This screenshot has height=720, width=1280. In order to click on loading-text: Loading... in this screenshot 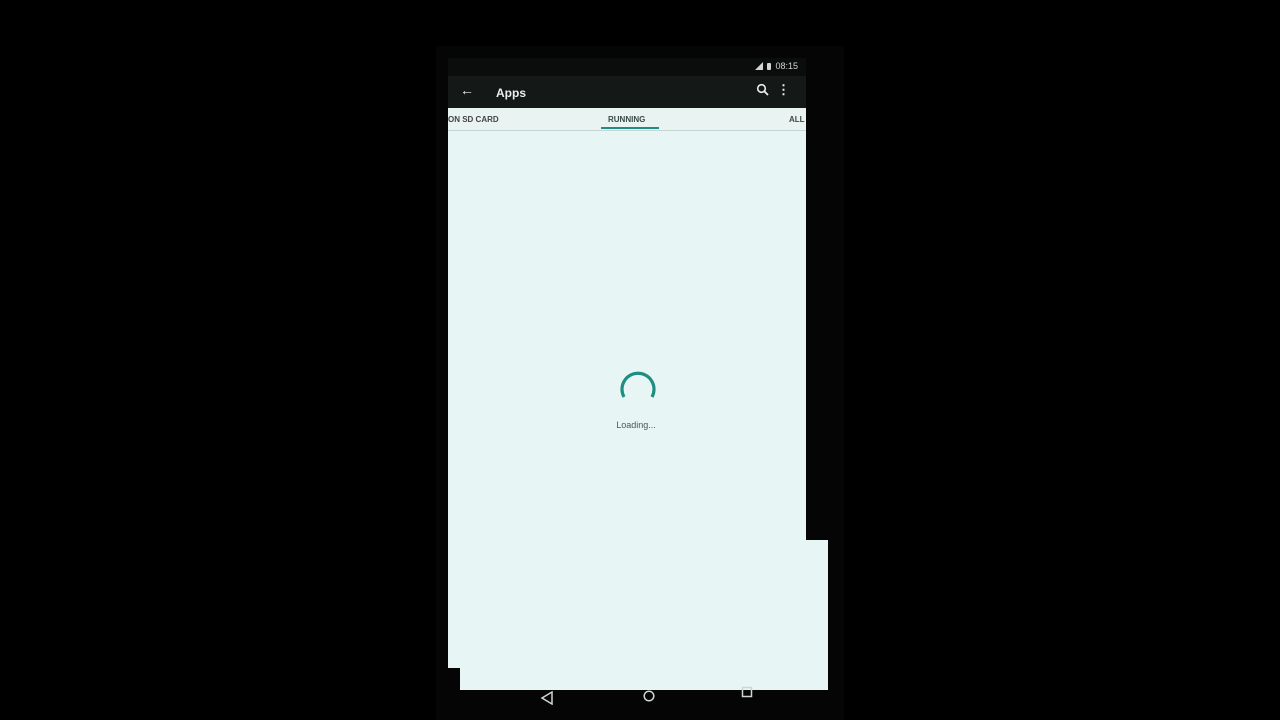, I will do `click(636, 425)`.